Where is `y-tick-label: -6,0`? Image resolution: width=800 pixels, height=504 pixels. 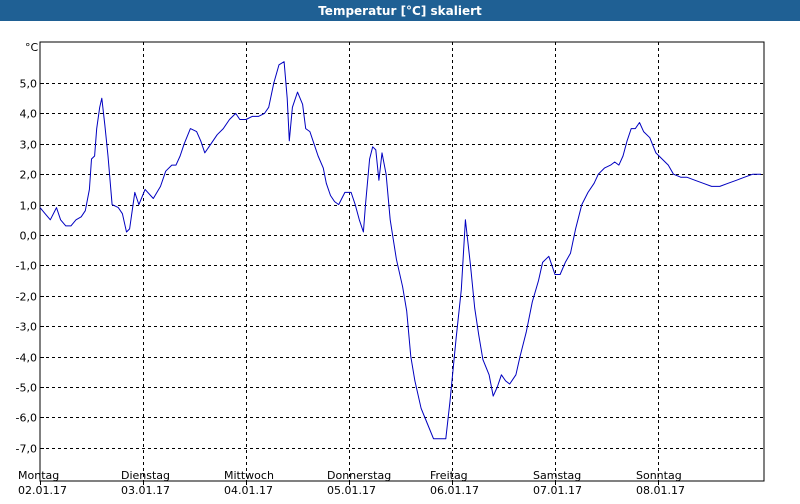 y-tick-label: -6,0 is located at coordinates (26, 418).